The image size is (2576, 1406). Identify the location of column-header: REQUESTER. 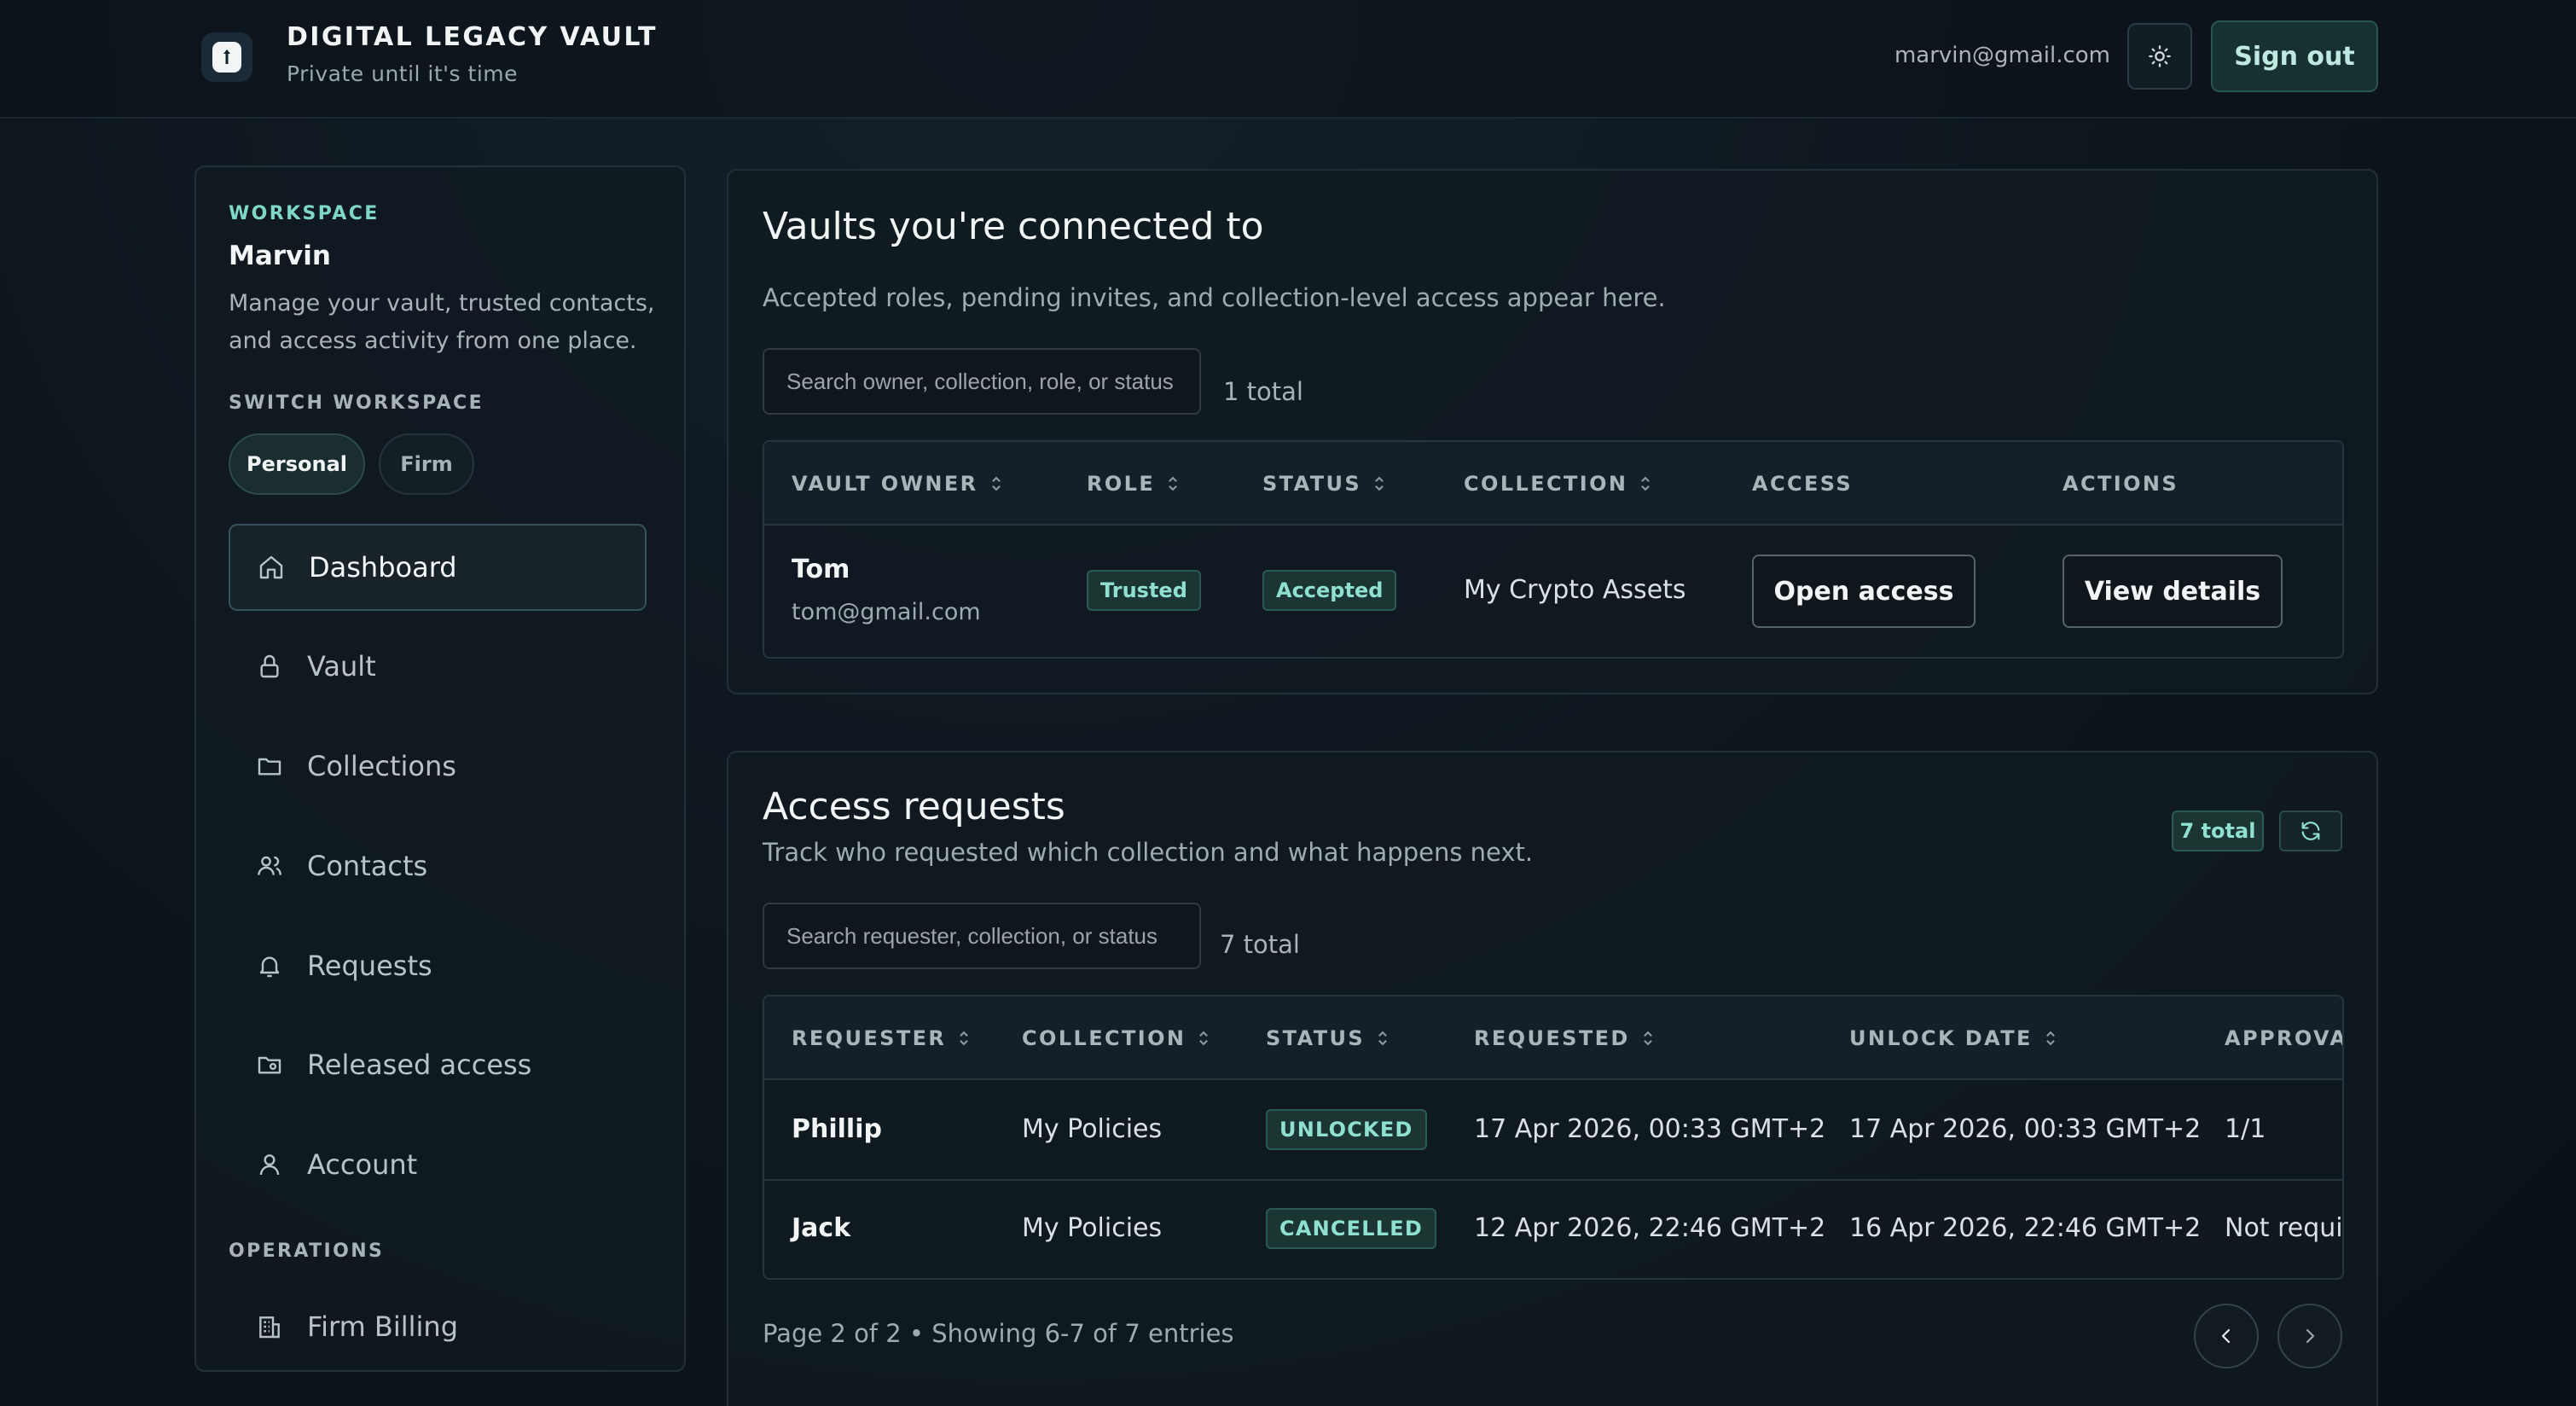
(881, 1038).